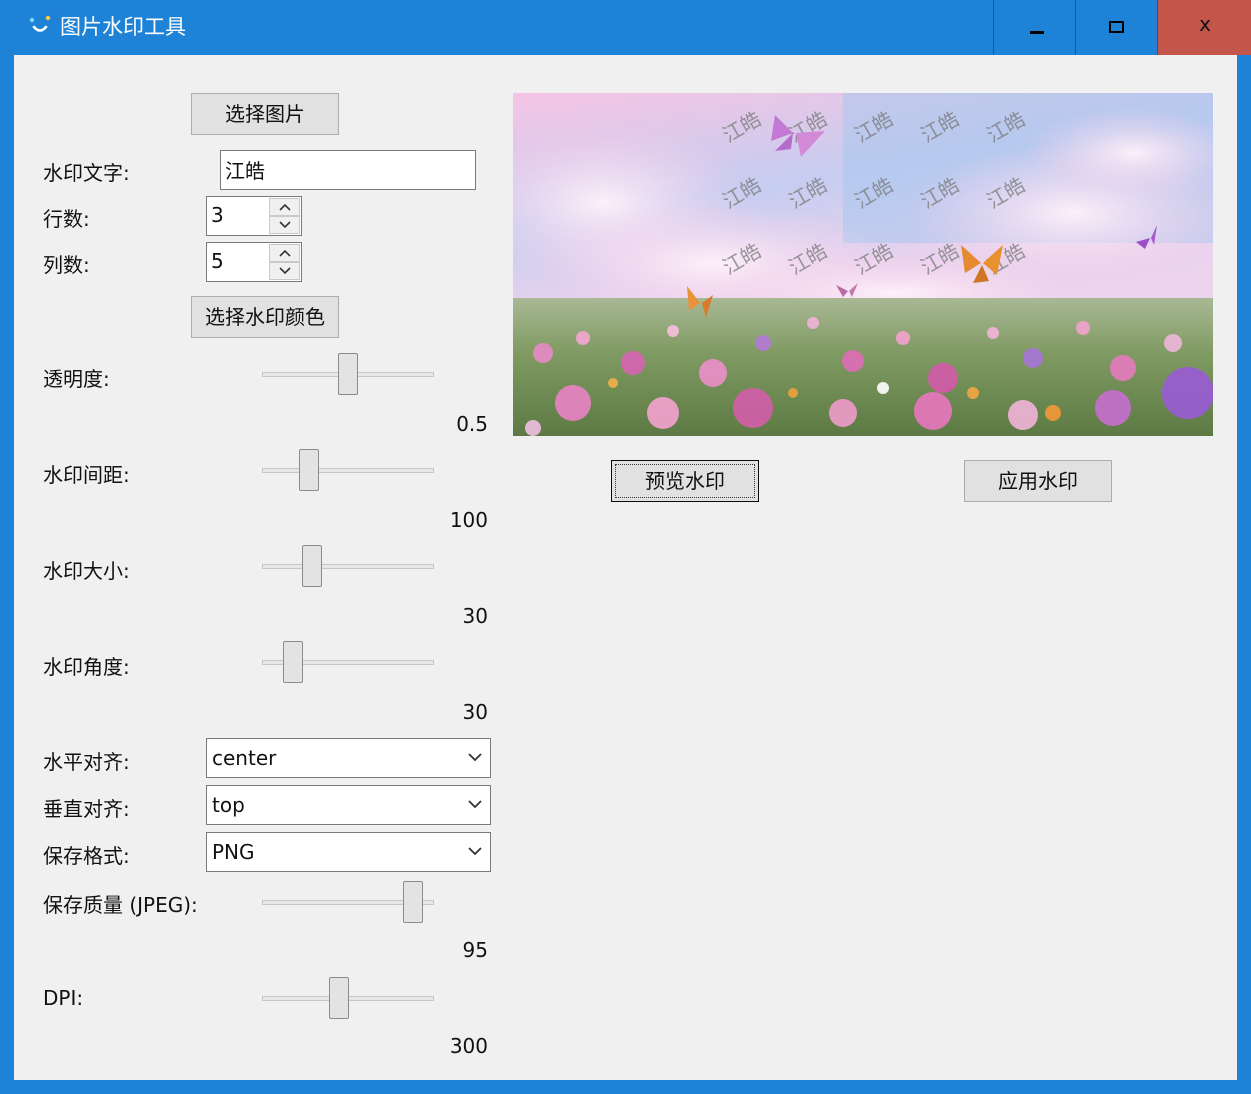 This screenshot has width=1251, height=1094. I want to click on valign-select: top, so click(348, 805).